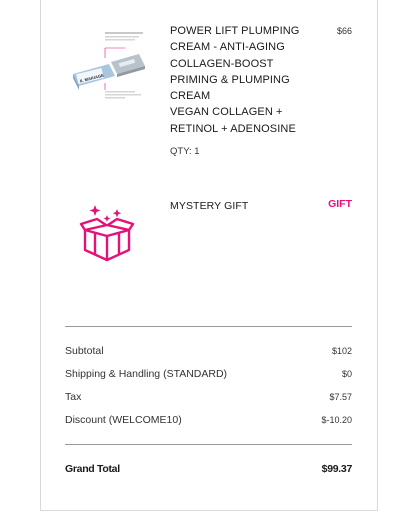 This screenshot has width=400, height=519. Describe the element at coordinates (245, 206) in the screenshot. I see `gift-name: MYSTERY GIFT` at that location.